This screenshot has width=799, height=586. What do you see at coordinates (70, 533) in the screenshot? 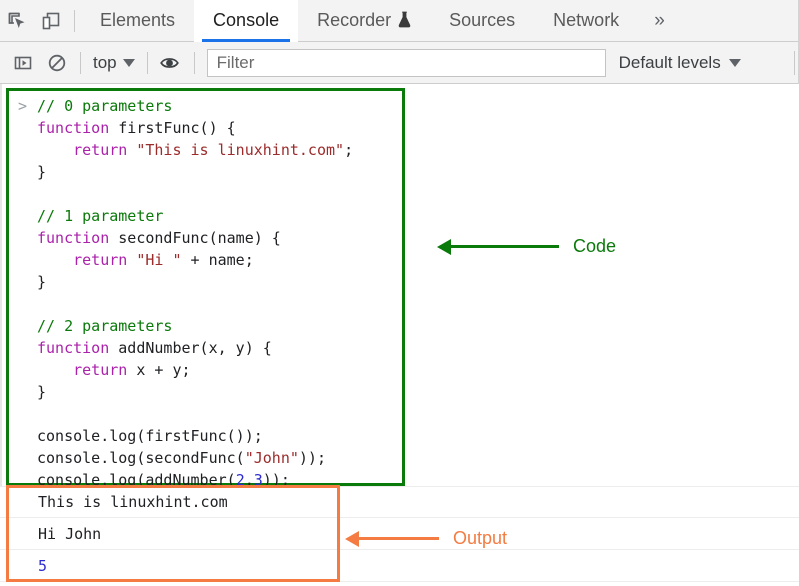
I see `console-output-text: Hi John` at bounding box center [70, 533].